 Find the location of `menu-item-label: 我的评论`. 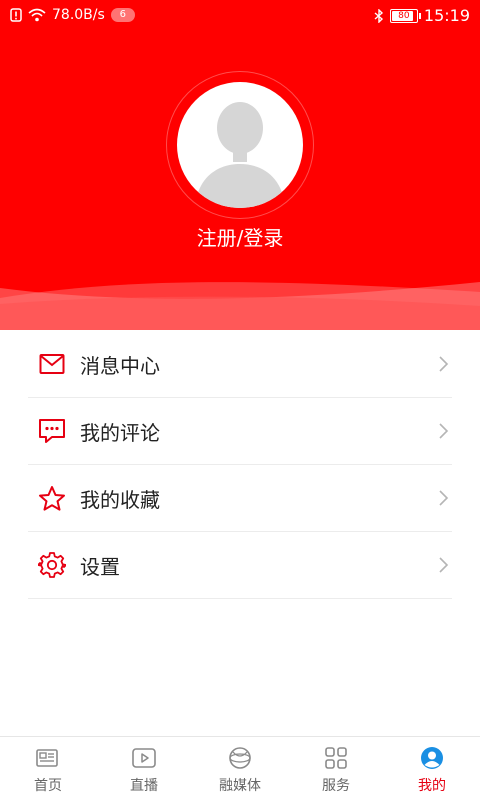

menu-item-label: 我的评论 is located at coordinates (120, 432).